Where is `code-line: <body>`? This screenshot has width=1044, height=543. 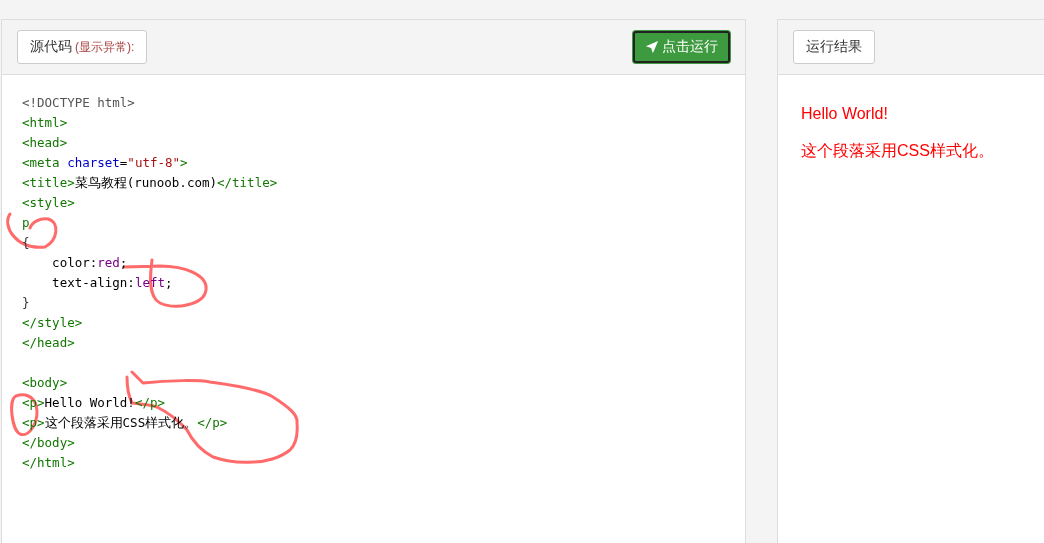
code-line: <body> is located at coordinates (45, 383).